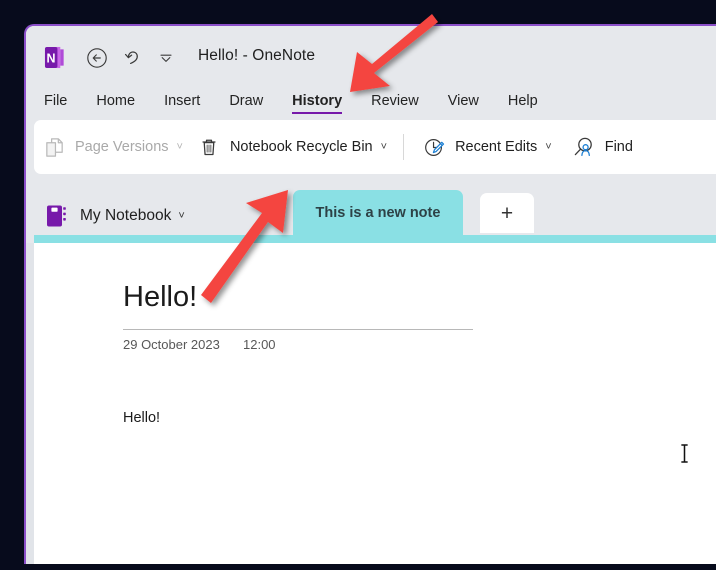  I want to click on add-section-button: +, so click(507, 213).